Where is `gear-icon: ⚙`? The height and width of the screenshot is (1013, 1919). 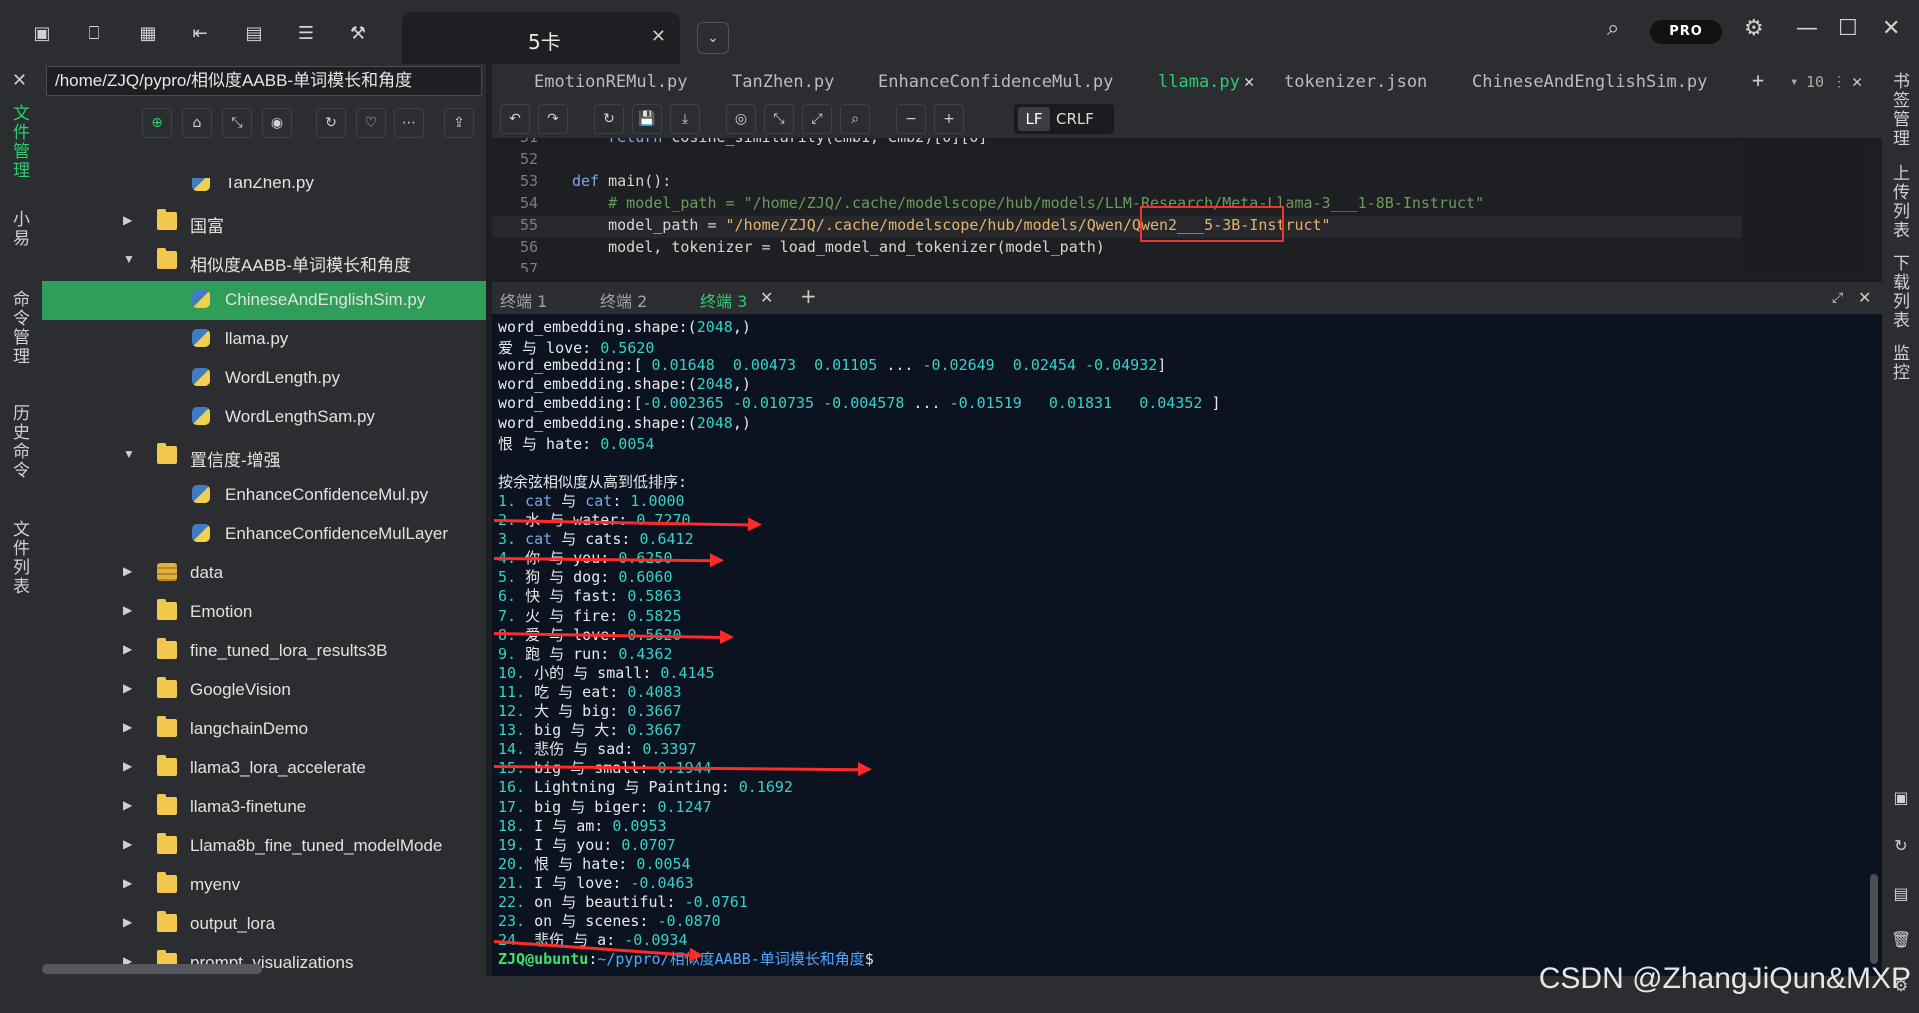
gear-icon: ⚙ is located at coordinates (1754, 28).